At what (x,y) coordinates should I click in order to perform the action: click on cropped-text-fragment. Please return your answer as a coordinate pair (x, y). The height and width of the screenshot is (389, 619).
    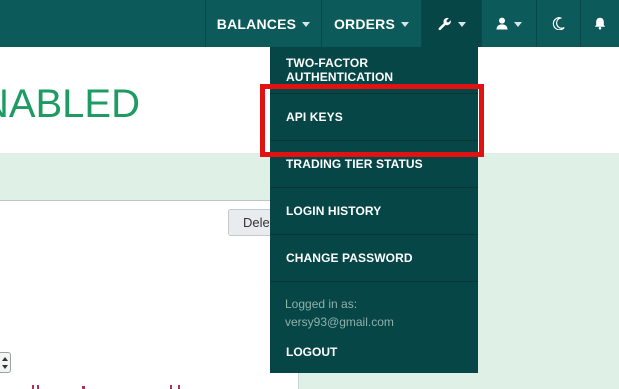
    Looking at the image, I should click on (106, 387).